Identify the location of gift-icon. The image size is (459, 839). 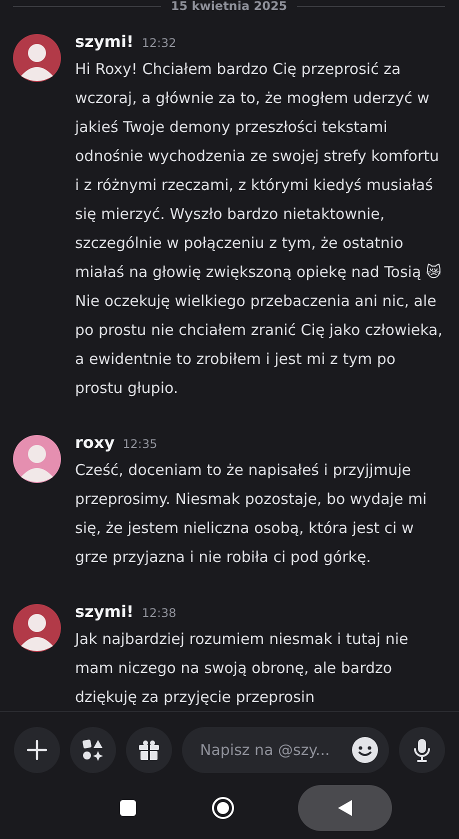
(149, 749).